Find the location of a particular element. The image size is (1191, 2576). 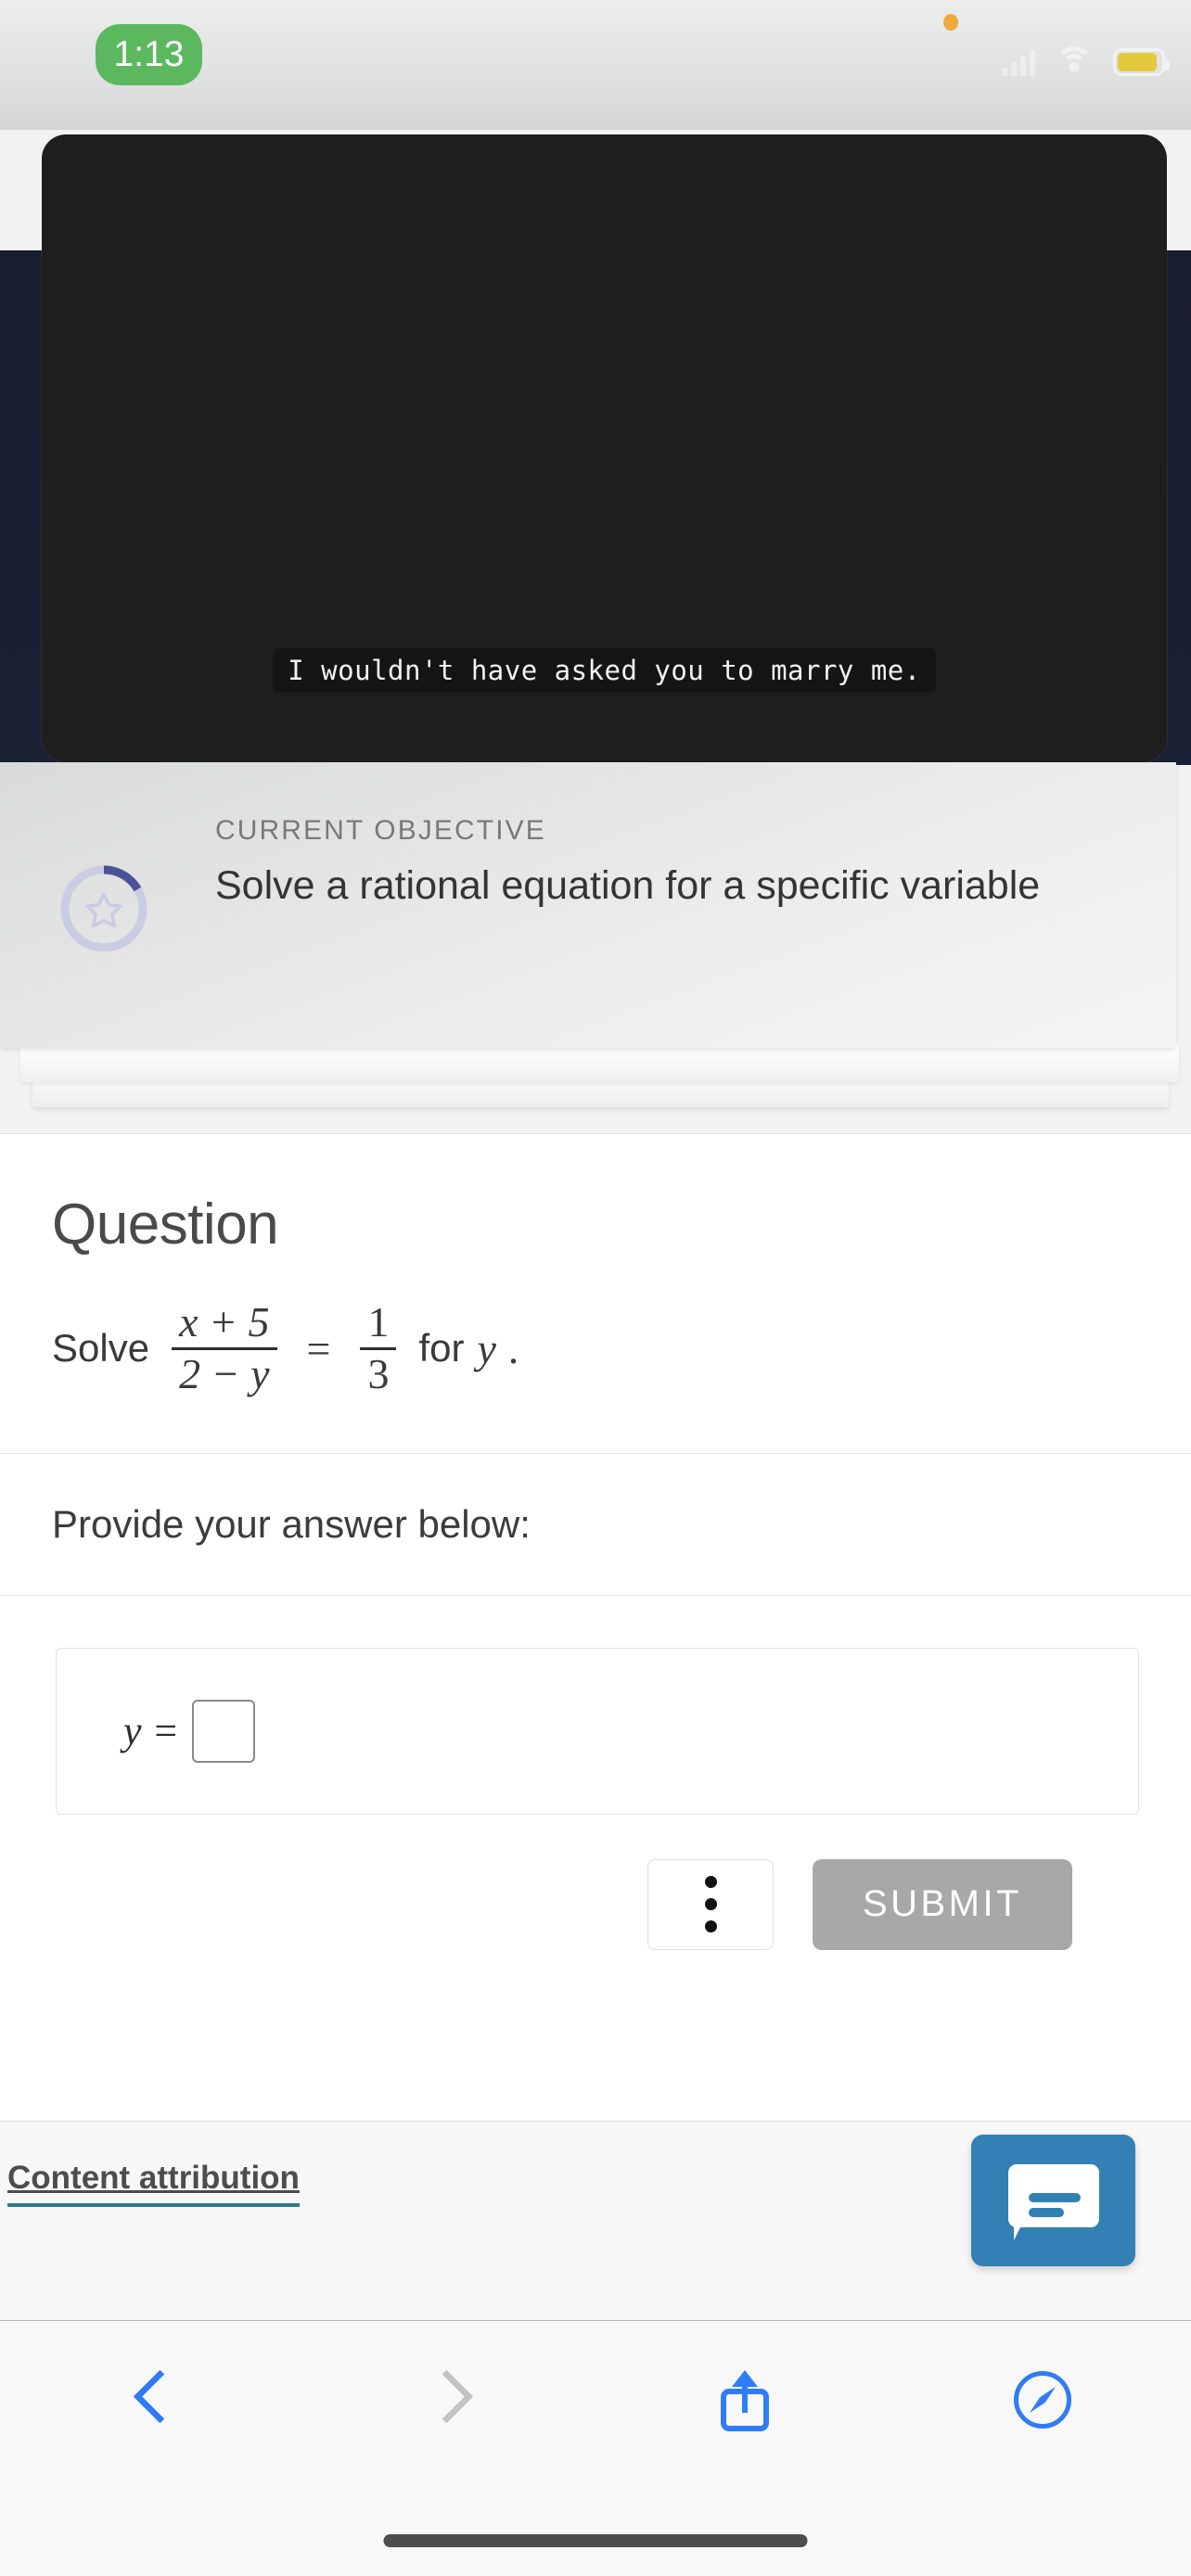

equals-sign: = is located at coordinates (318, 1348).